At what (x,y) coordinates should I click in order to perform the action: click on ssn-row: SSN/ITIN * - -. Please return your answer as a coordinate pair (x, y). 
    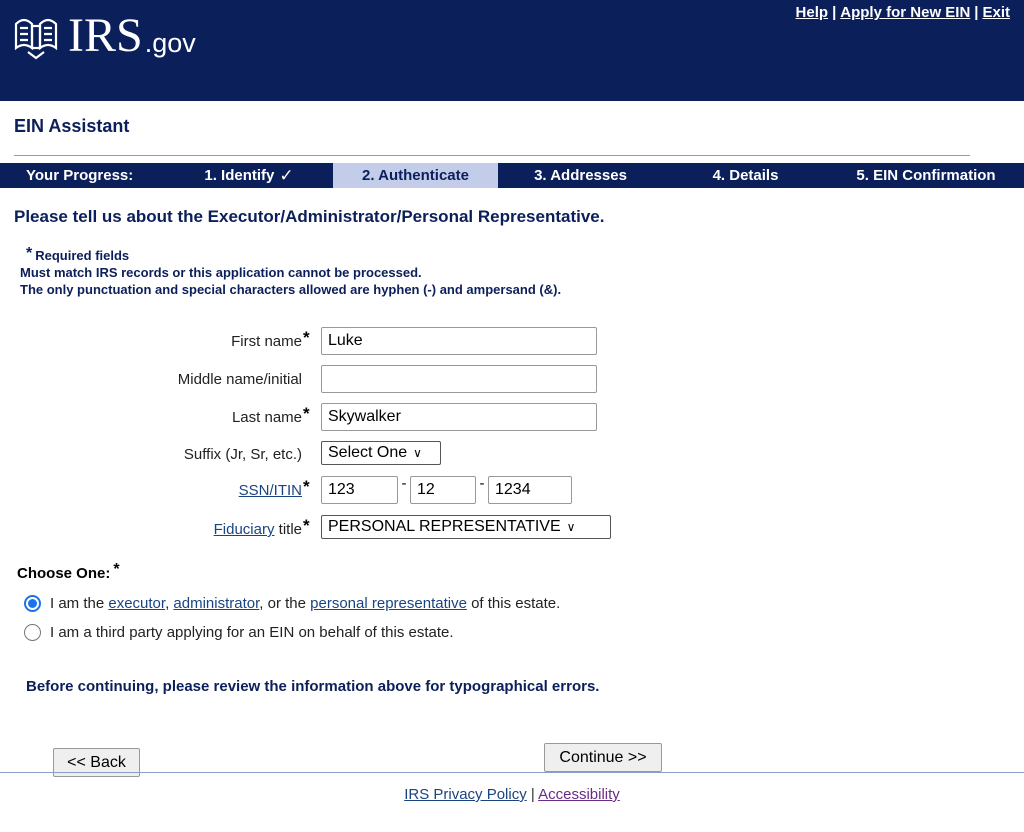
    Looking at the image, I should click on (512, 489).